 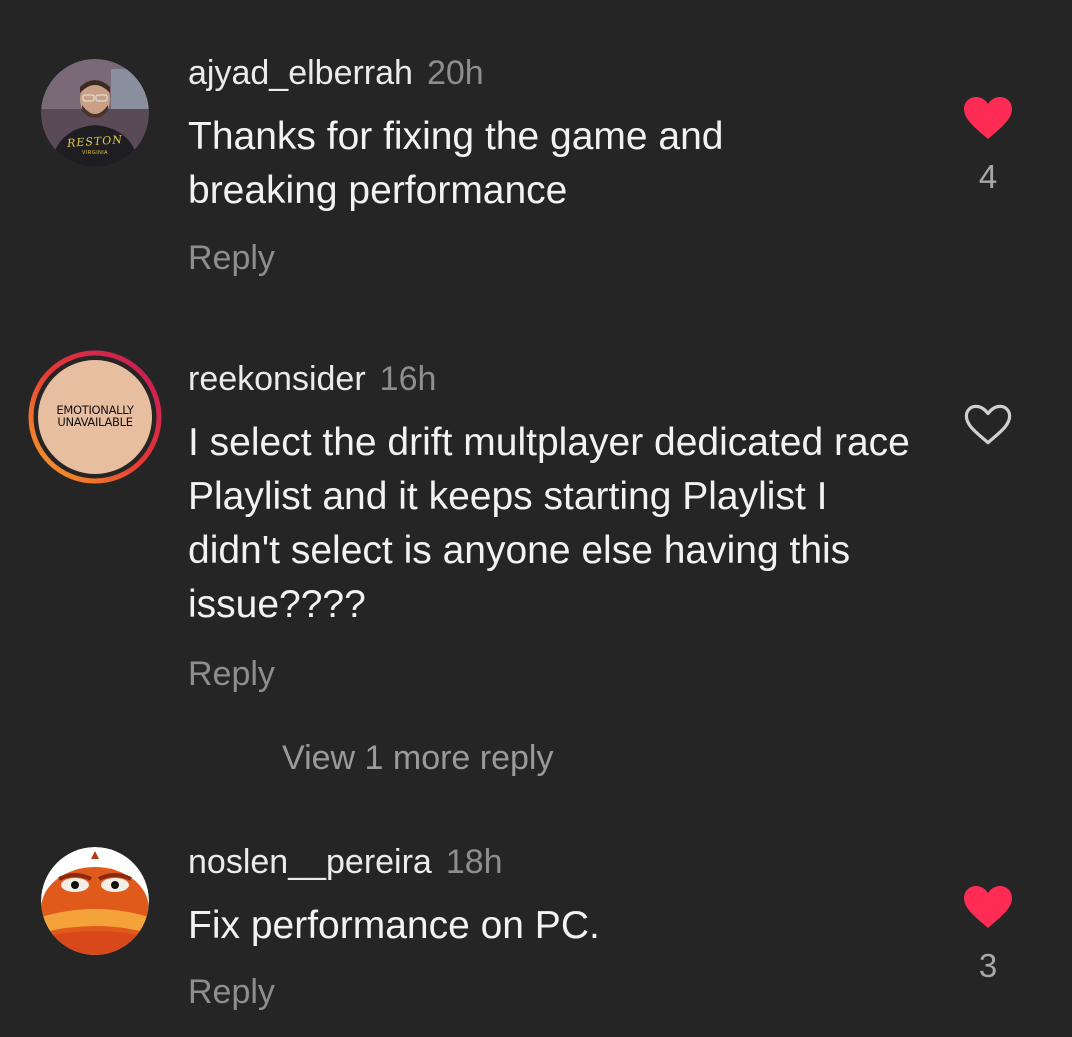 What do you see at coordinates (455, 73) in the screenshot?
I see `timestamp: 20h` at bounding box center [455, 73].